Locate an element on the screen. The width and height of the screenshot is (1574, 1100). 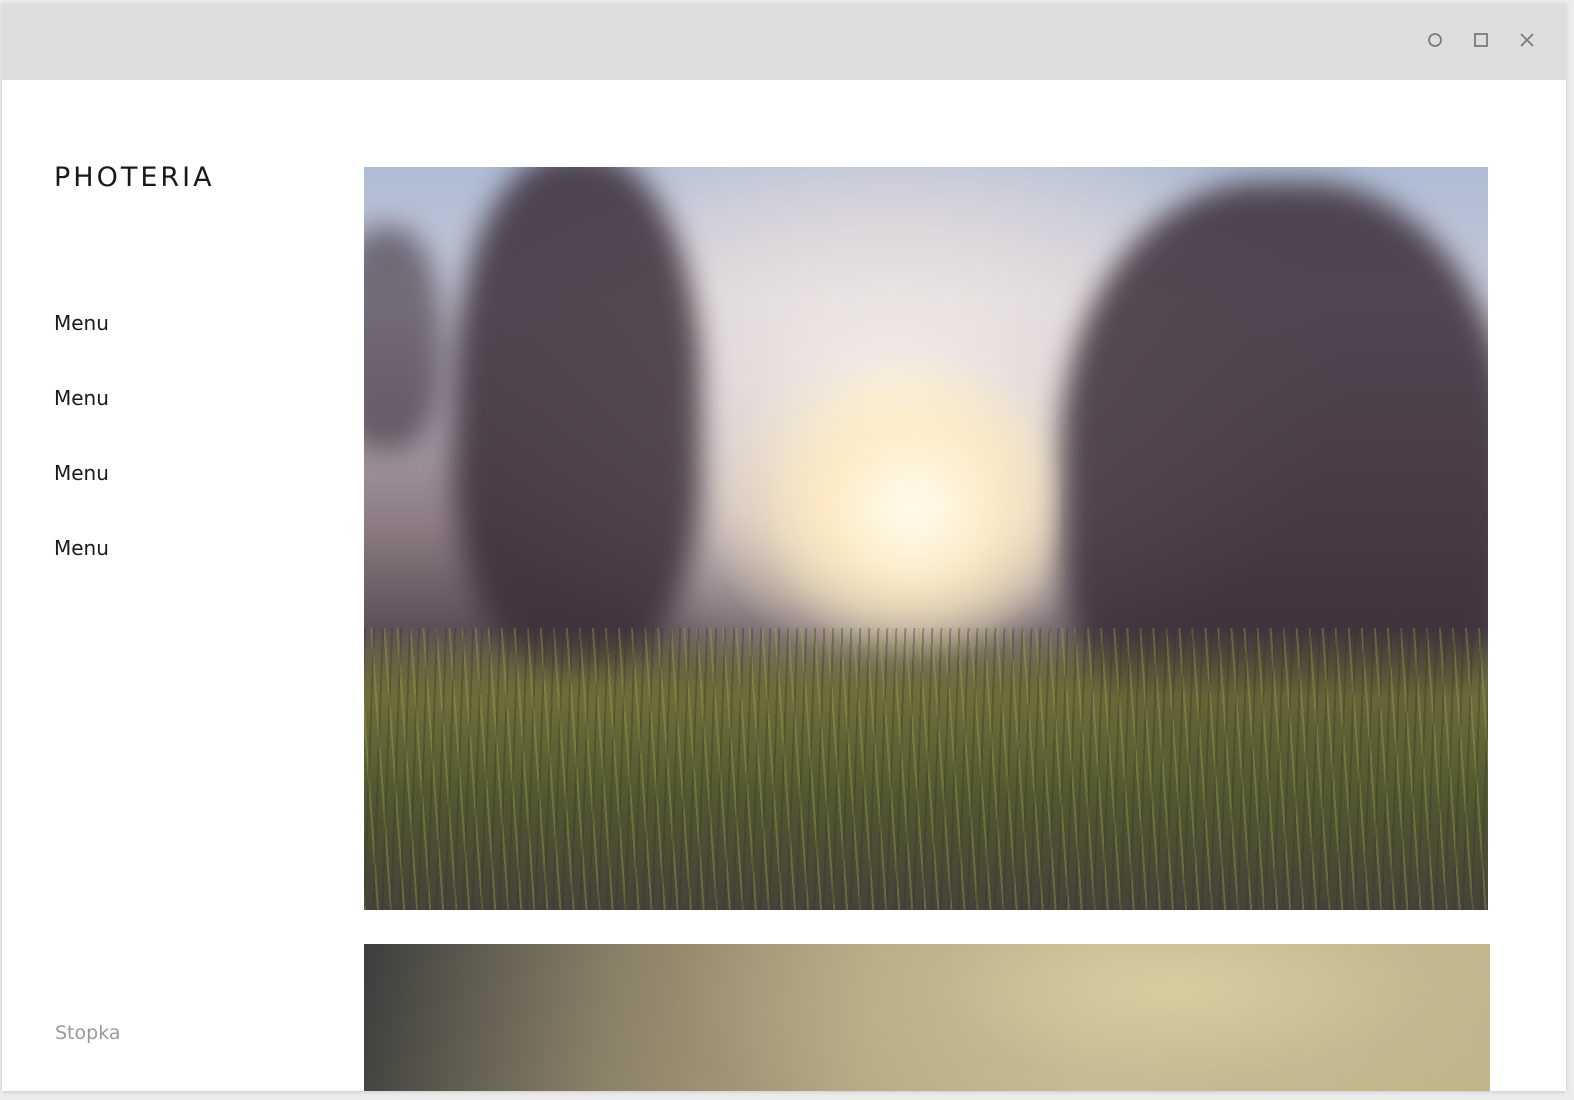
sun-glow is located at coordinates (914, 509).